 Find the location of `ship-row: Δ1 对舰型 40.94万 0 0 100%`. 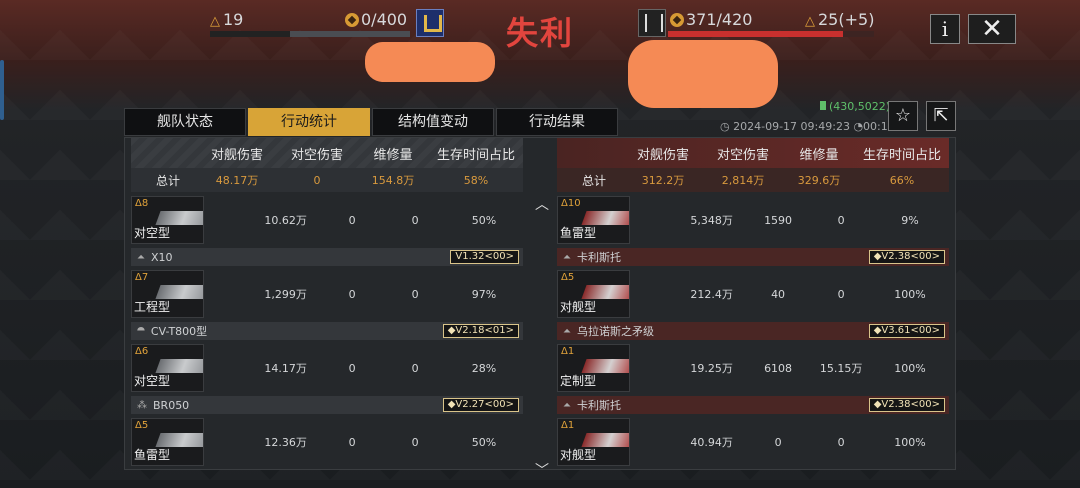

ship-row: Δ1 对舰型 40.94万 0 0 100% is located at coordinates (753, 442).